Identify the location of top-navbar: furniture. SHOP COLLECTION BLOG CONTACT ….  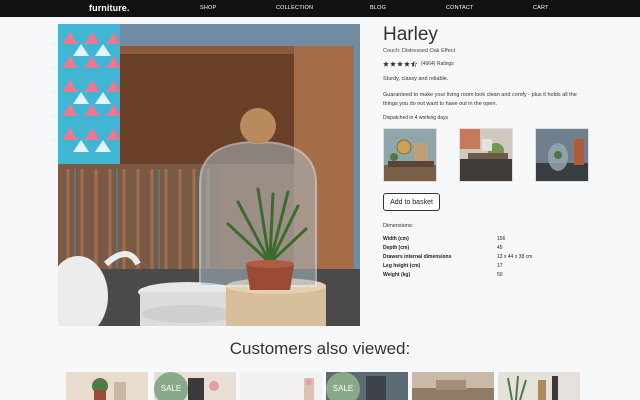
(320, 8).